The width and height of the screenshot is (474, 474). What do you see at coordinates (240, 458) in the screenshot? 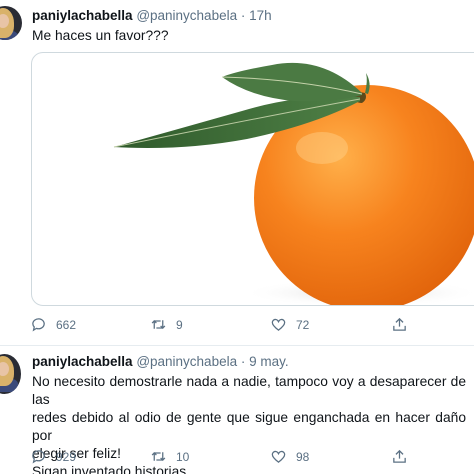
I see `tweet-actions: 929 10 98` at bounding box center [240, 458].